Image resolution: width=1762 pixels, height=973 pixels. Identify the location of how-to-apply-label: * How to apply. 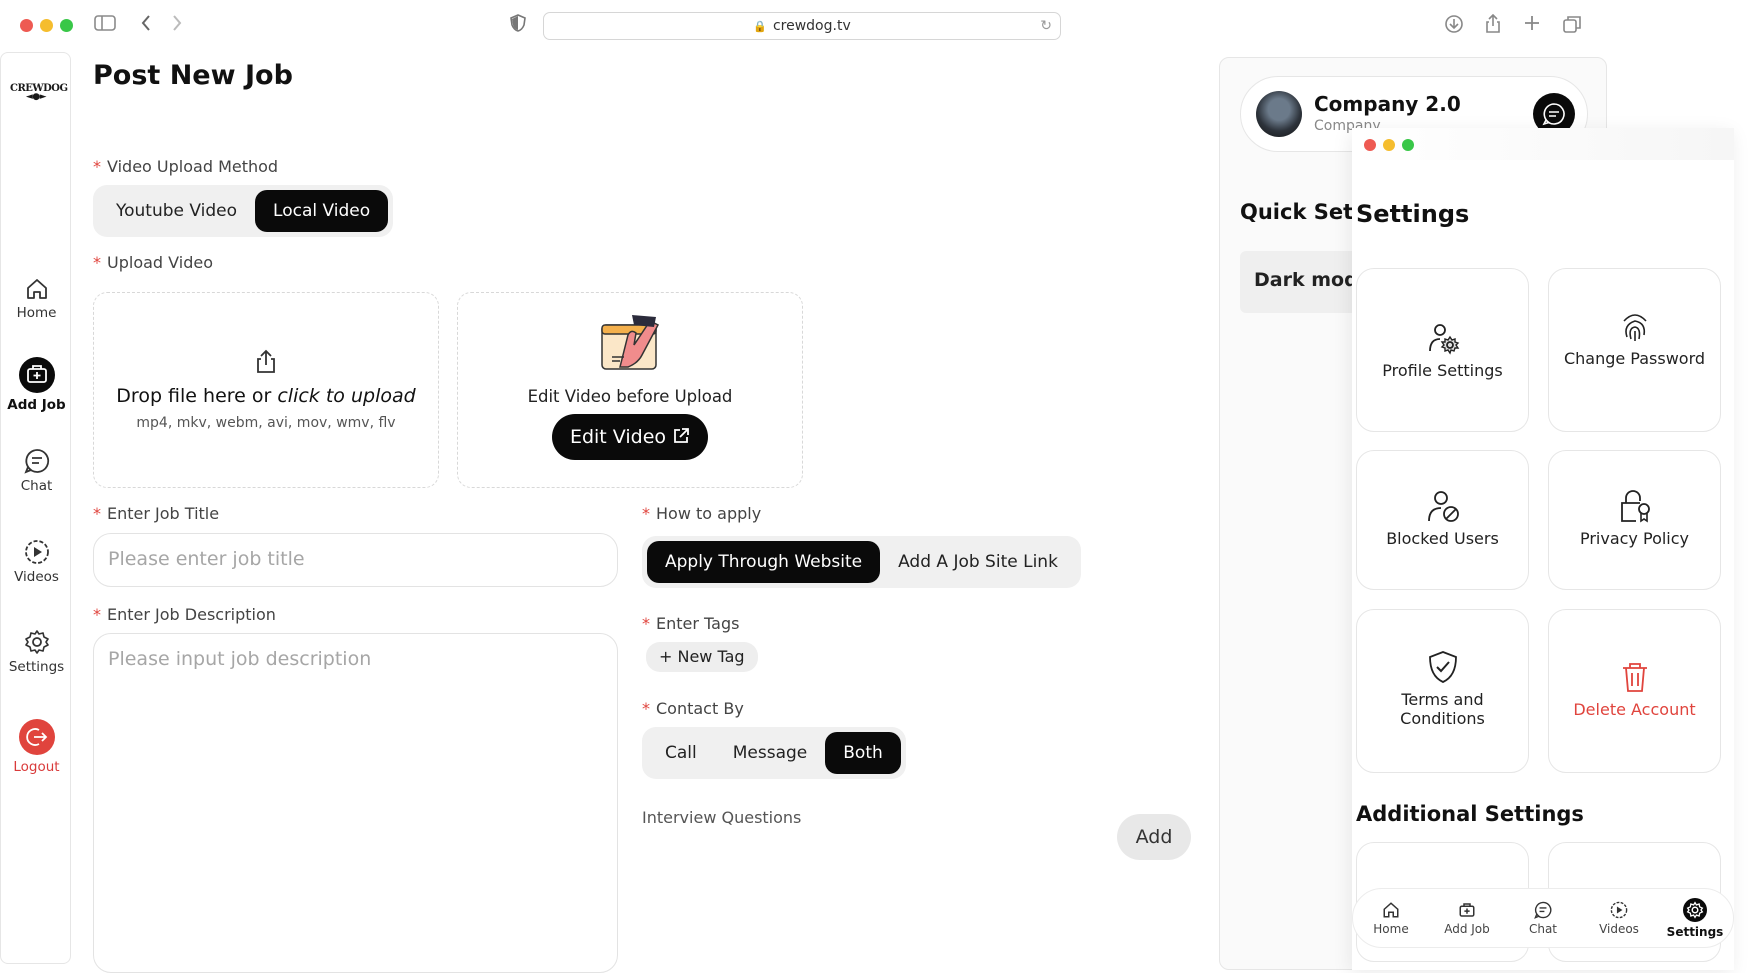
(702, 513).